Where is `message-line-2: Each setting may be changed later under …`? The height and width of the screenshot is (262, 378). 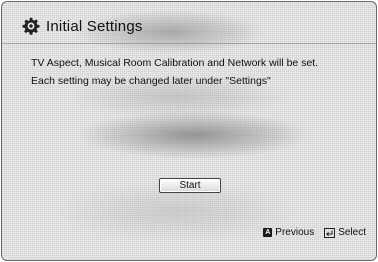
message-line-2: Each setting may be changed later under … is located at coordinates (151, 81).